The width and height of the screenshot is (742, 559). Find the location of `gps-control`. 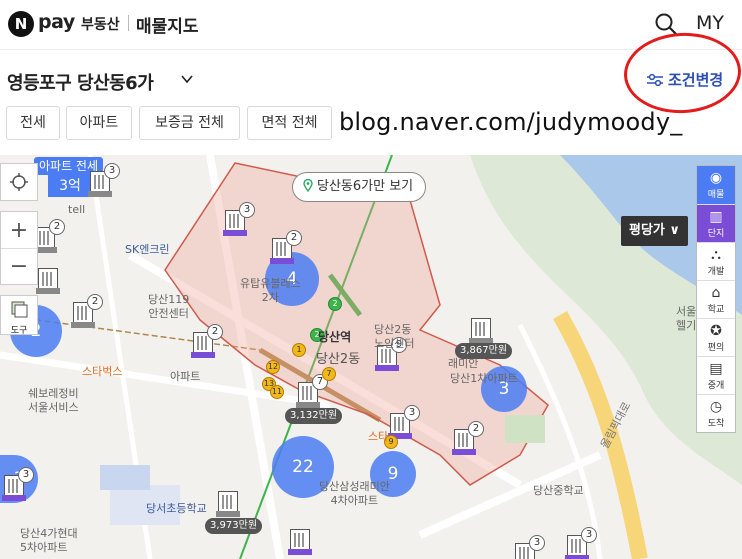

gps-control is located at coordinates (19, 182).